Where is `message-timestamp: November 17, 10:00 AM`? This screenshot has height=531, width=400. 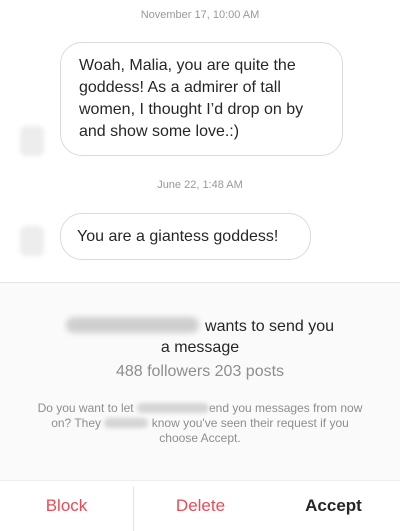
message-timestamp: November 17, 10:00 AM is located at coordinates (200, 15).